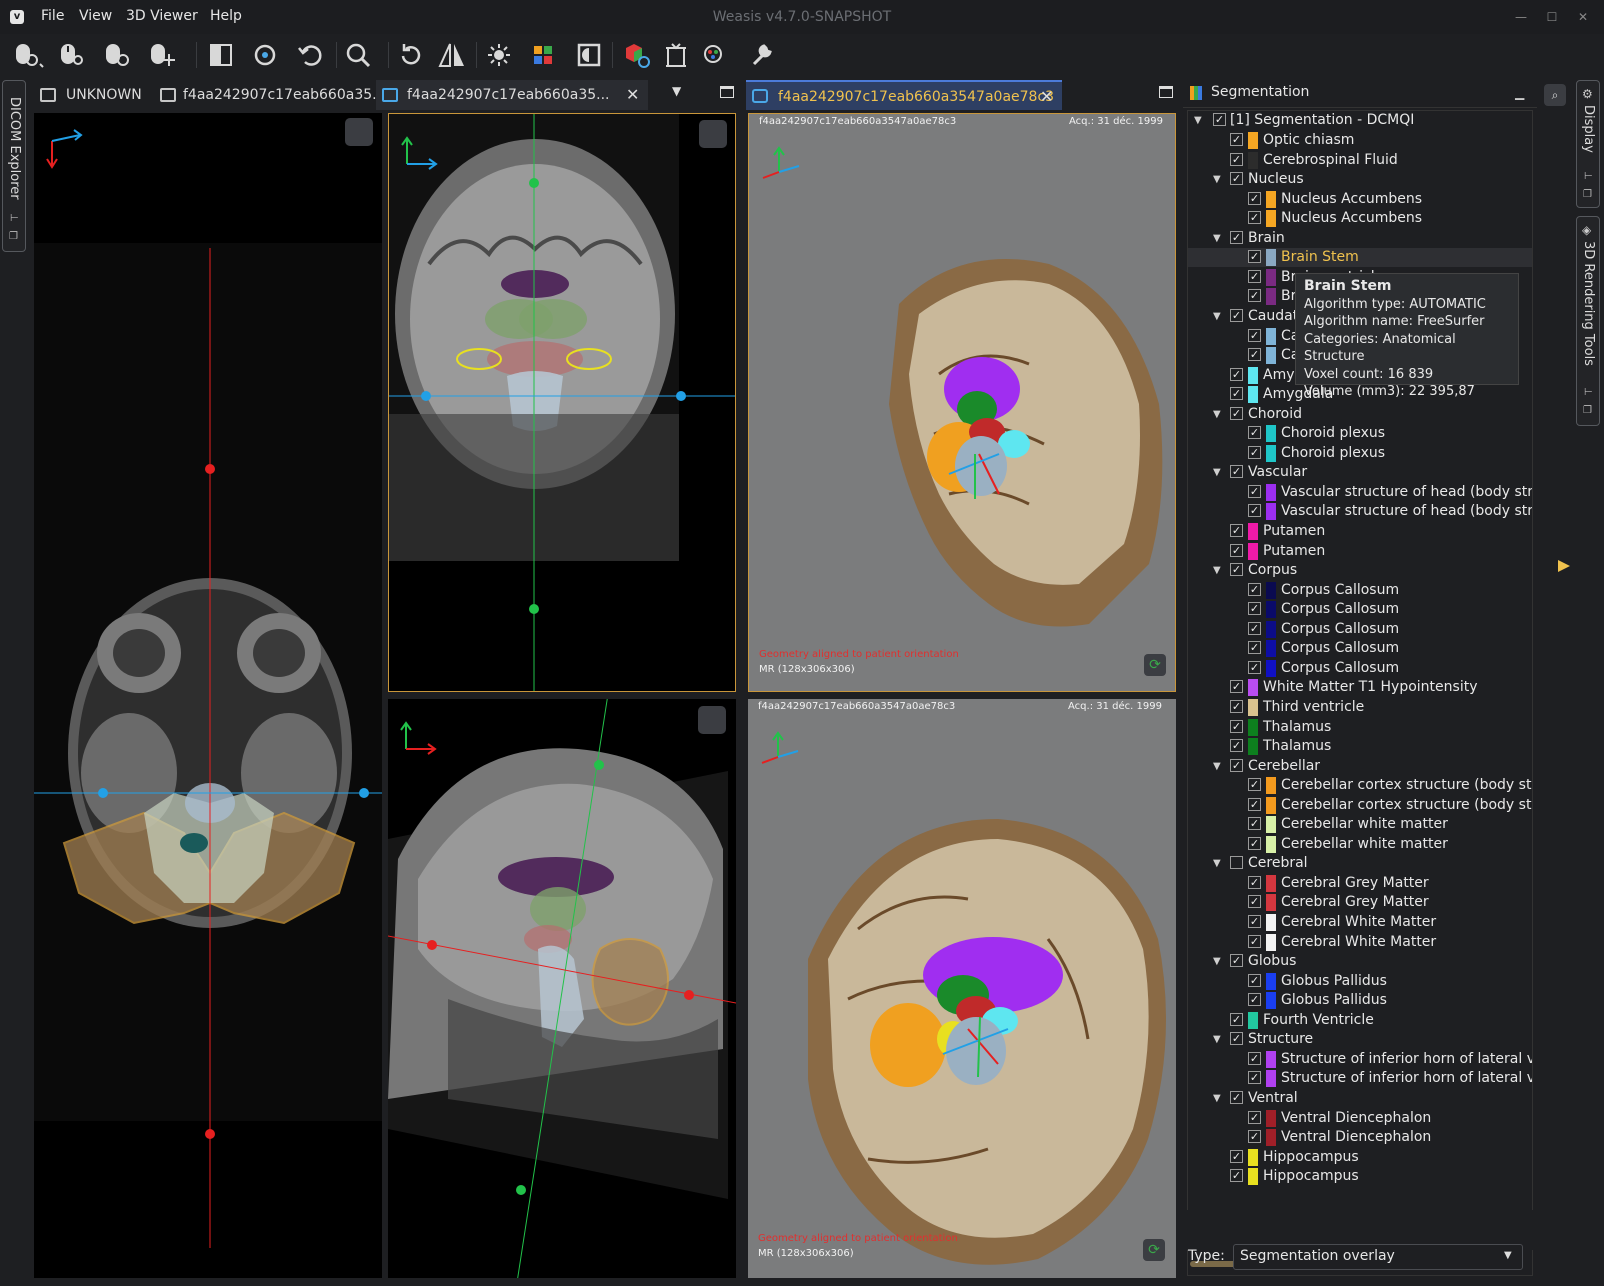 This screenshot has height=1286, width=1604. What do you see at coordinates (1564, 566) in the screenshot?
I see `scroll-indicator-icon` at bounding box center [1564, 566].